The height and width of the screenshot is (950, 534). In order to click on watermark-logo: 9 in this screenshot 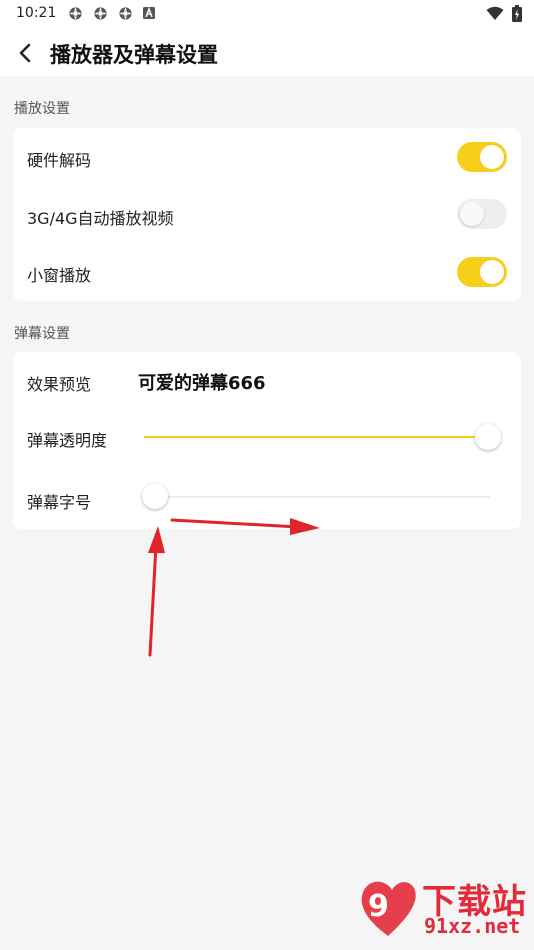, I will do `click(388, 908)`.